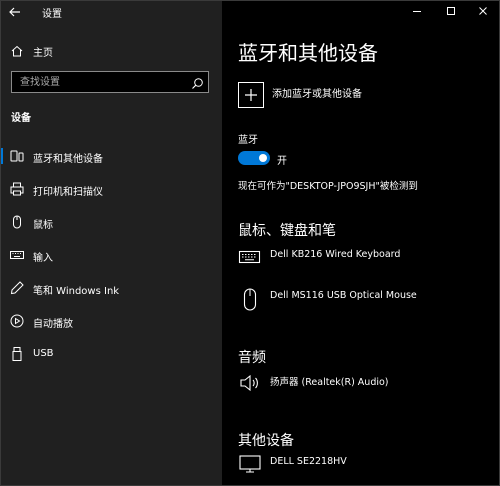  What do you see at coordinates (282, 161) in the screenshot?
I see `bluetooth-toggle-state: 开` at bounding box center [282, 161].